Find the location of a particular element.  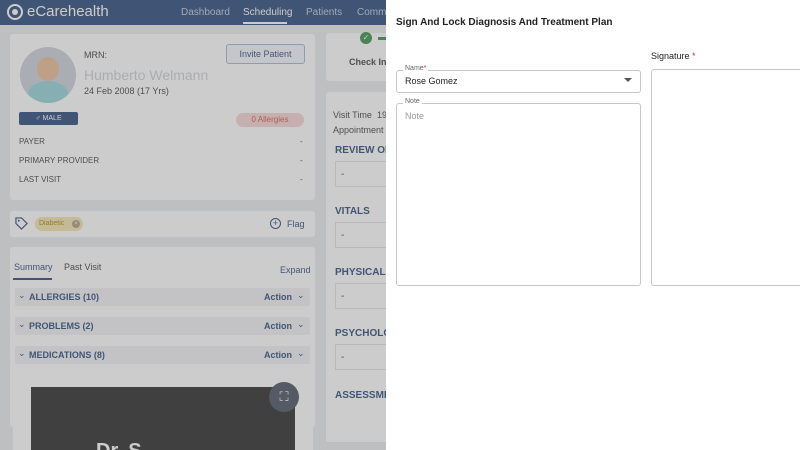

note-placeholder: Note is located at coordinates (415, 116).